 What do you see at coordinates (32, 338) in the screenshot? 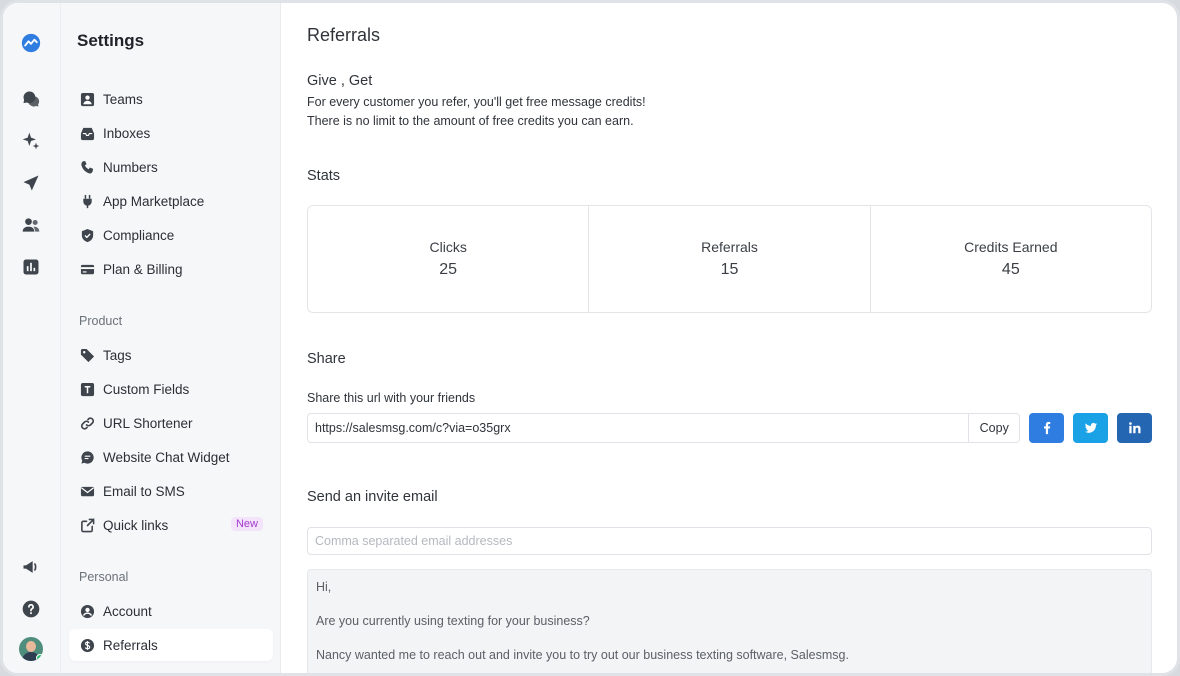
I see `icon-rail` at bounding box center [32, 338].